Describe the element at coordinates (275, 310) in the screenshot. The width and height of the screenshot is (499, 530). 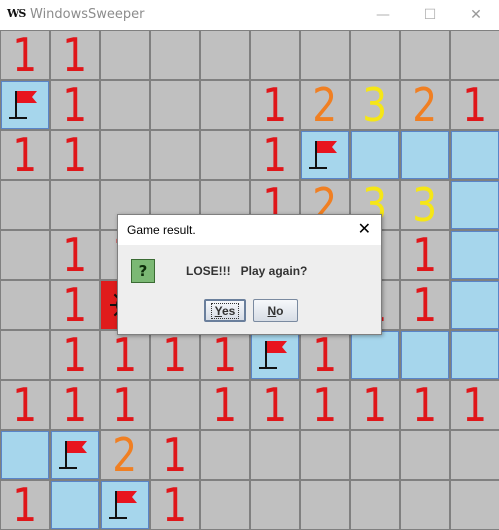
I see `no-button: No` at that location.